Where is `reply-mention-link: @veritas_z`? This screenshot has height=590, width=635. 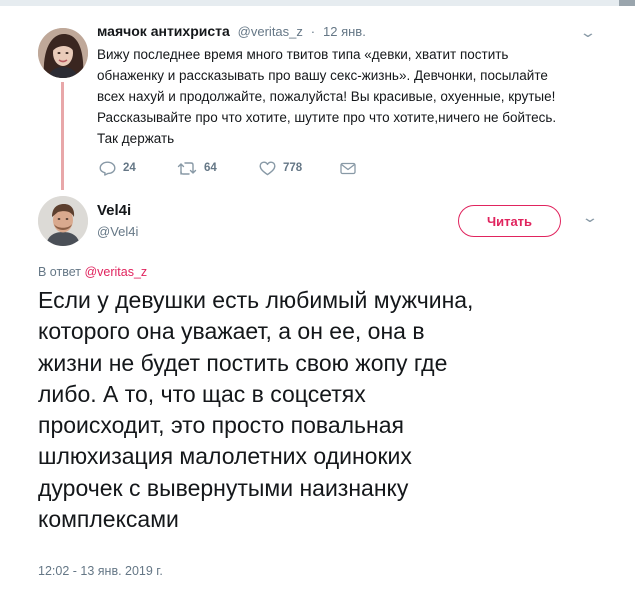
reply-mention-link: @veritas_z is located at coordinates (115, 272).